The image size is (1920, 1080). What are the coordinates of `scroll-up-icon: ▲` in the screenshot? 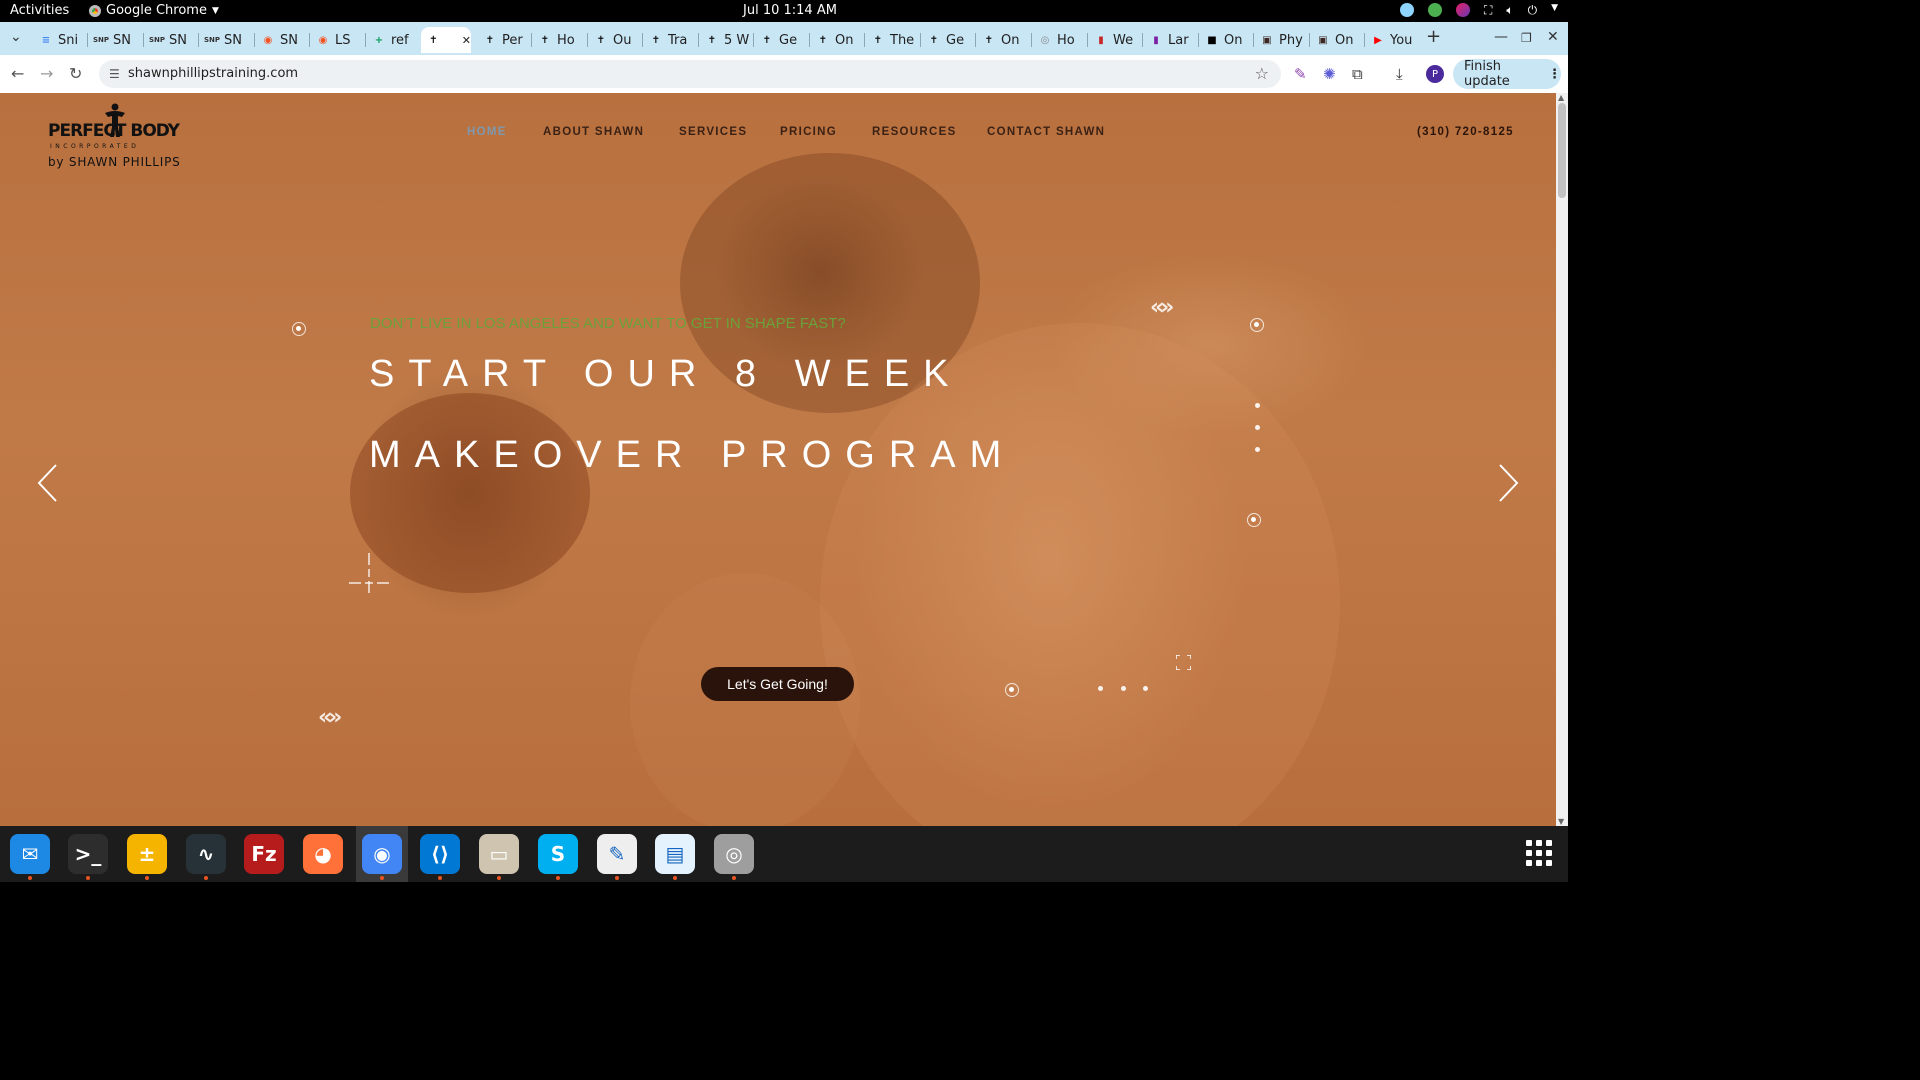 It's located at (1561, 97).